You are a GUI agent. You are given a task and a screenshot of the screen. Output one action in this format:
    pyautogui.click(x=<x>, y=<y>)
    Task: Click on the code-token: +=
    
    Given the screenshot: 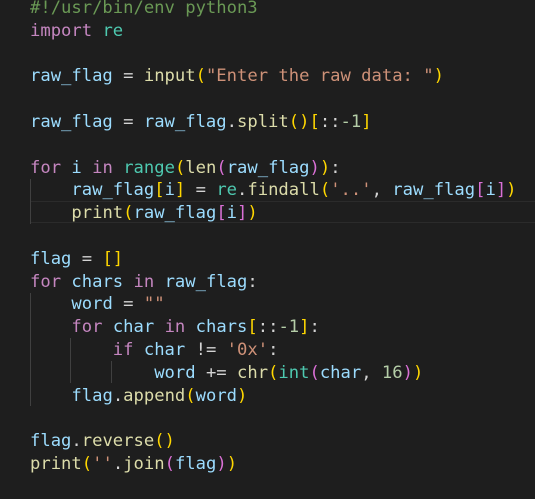 What is the action you would take?
    pyautogui.click(x=216, y=372)
    